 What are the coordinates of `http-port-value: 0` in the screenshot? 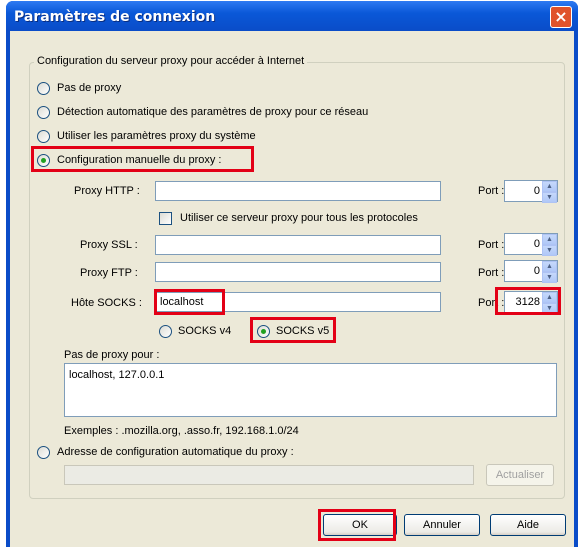 It's located at (536, 191).